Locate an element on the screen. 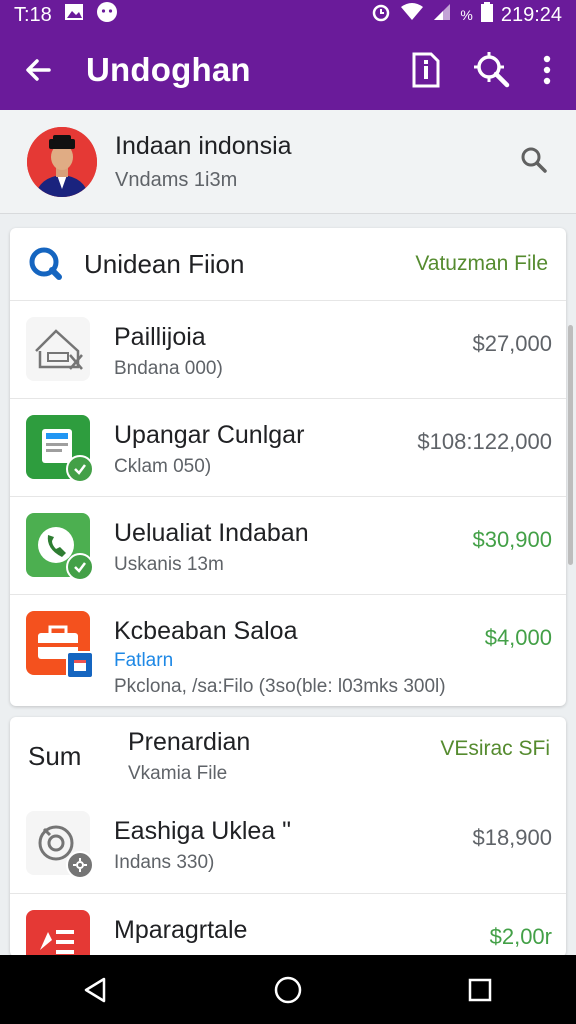  nav-recents-button is located at coordinates (480, 990).